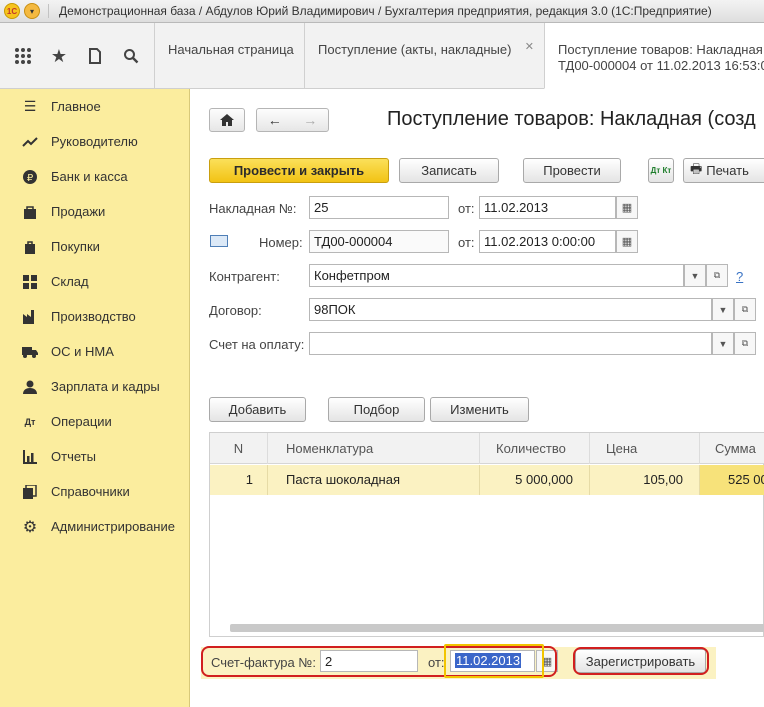 This screenshot has height=707, width=764. I want to click on invoice-date-field: 11.02.2013, so click(547, 207).